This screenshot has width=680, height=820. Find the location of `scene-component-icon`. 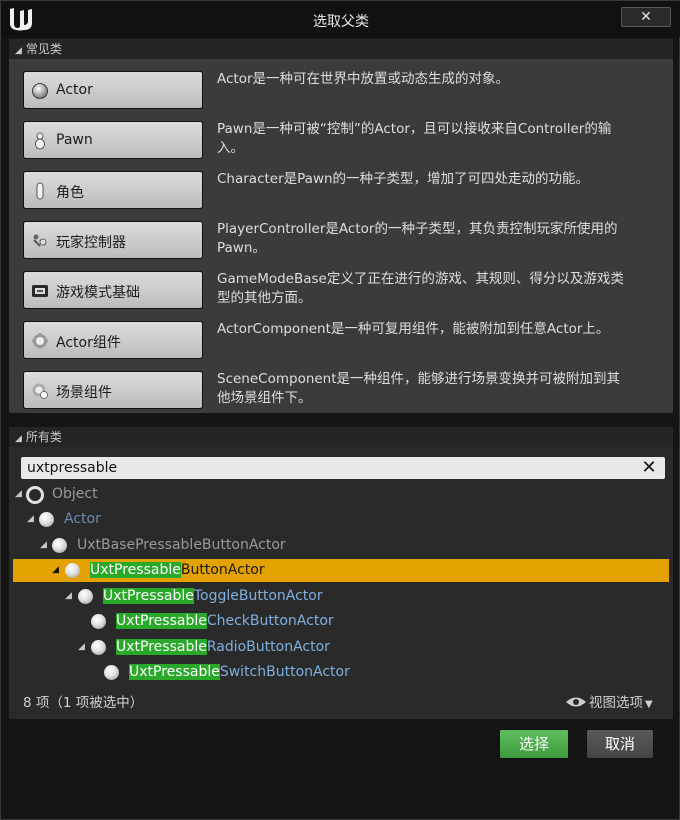

scene-component-icon is located at coordinates (40, 391).